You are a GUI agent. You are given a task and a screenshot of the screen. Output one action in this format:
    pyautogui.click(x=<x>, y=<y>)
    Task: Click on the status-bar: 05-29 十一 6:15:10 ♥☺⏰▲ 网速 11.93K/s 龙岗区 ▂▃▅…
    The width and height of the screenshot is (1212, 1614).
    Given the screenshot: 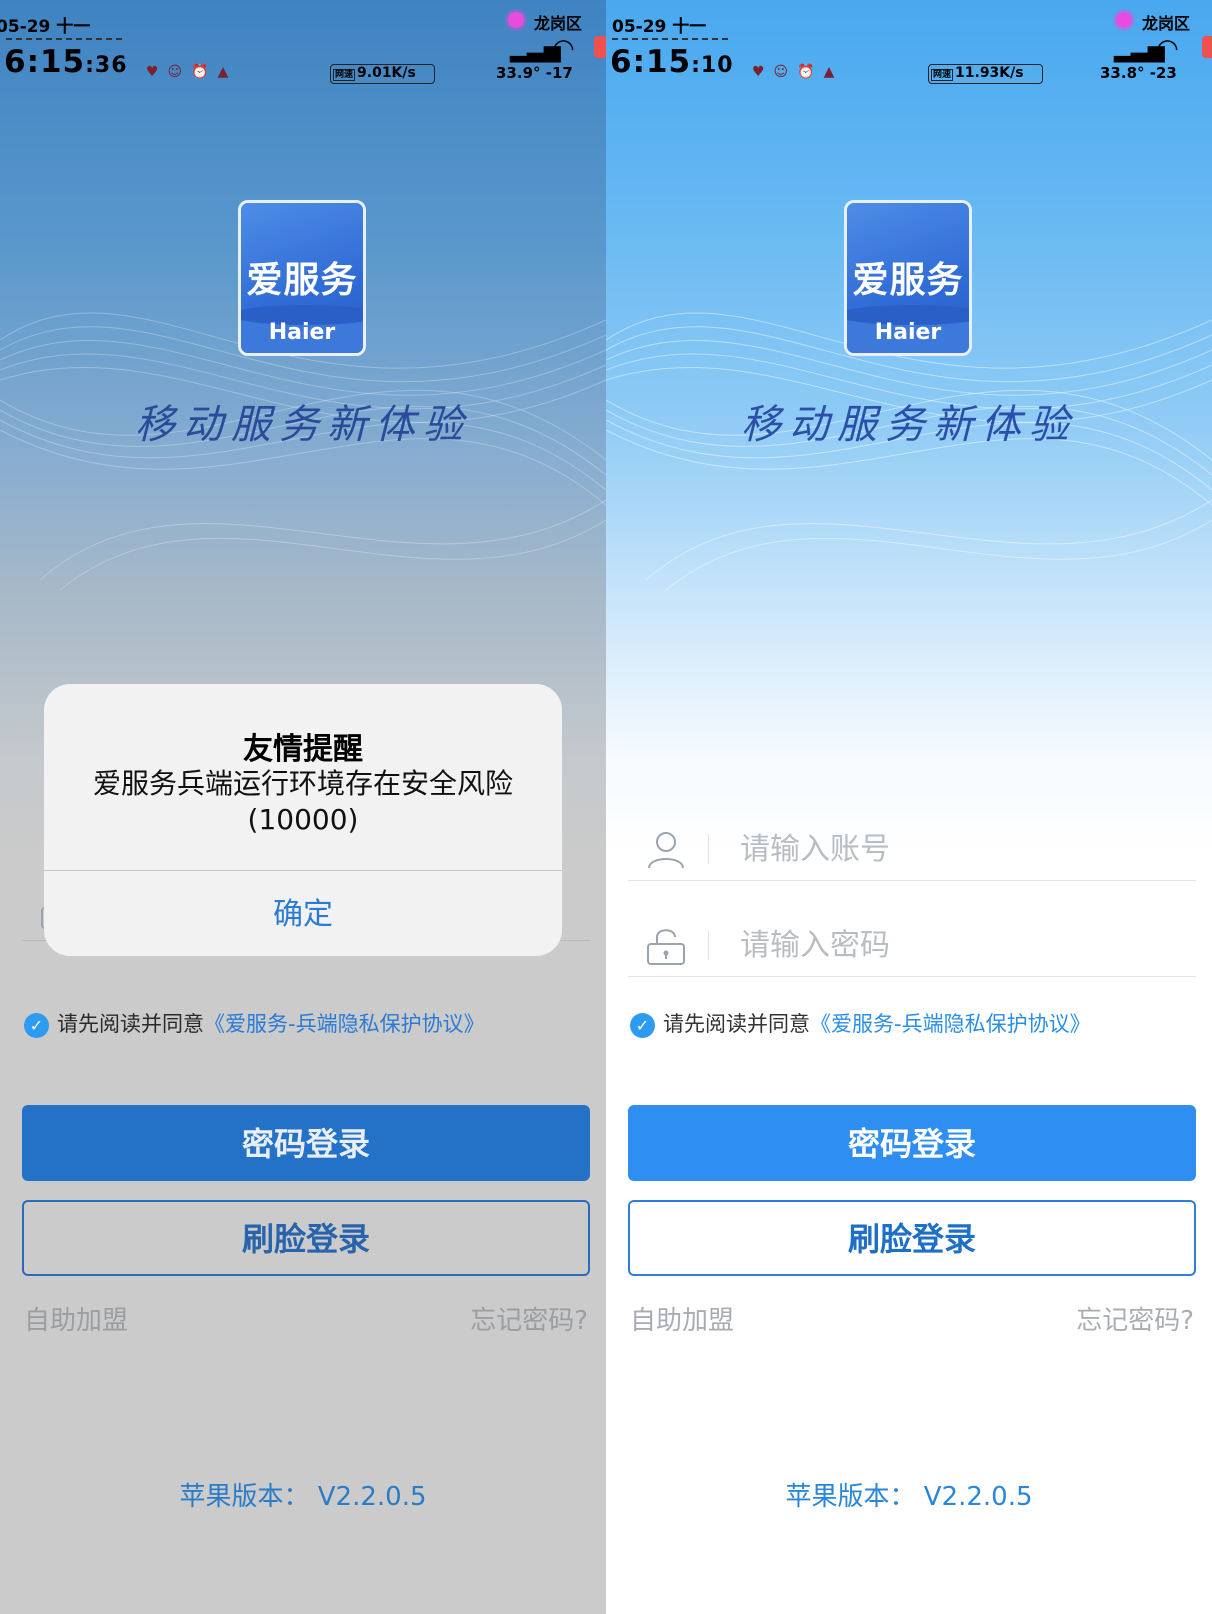 What is the action you would take?
    pyautogui.click(x=909, y=50)
    